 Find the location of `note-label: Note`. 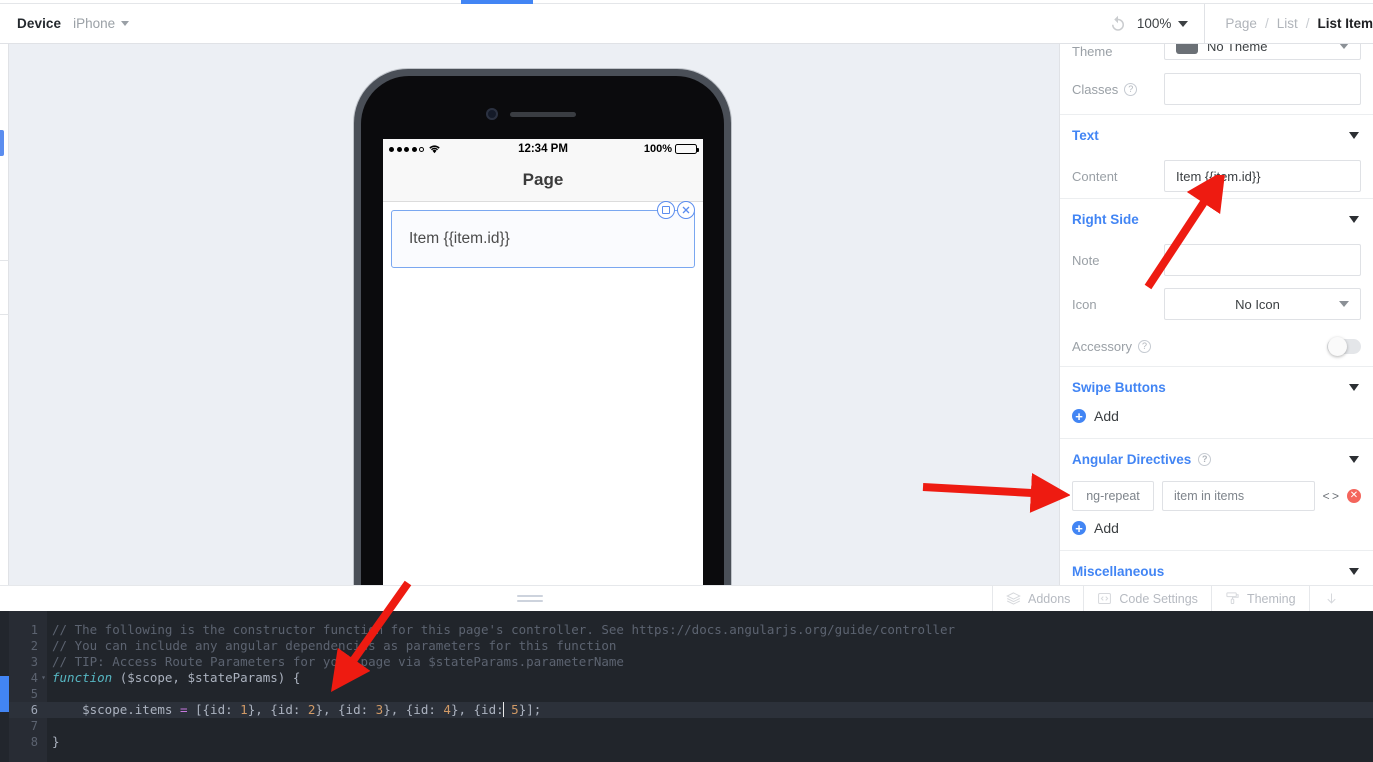

note-label: Note is located at coordinates (1086, 260).